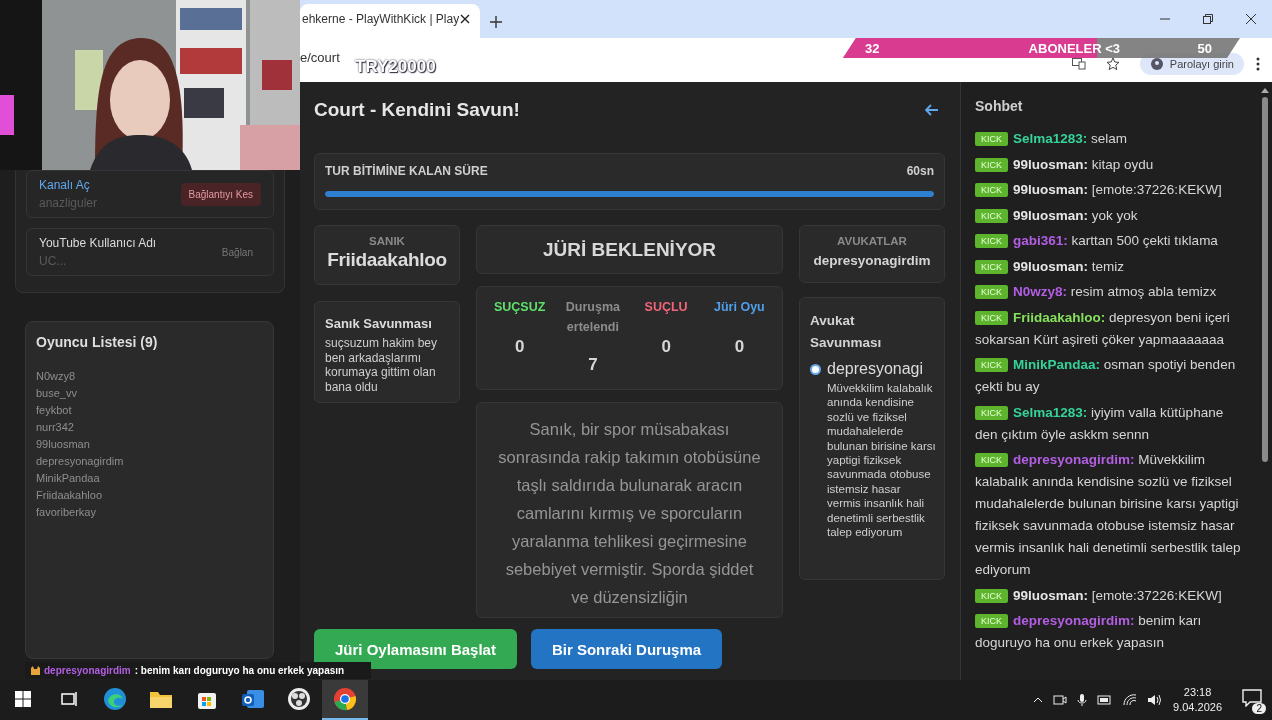 This screenshot has width=1272, height=720. What do you see at coordinates (1130, 700) in the screenshot?
I see `wifi-icon` at bounding box center [1130, 700].